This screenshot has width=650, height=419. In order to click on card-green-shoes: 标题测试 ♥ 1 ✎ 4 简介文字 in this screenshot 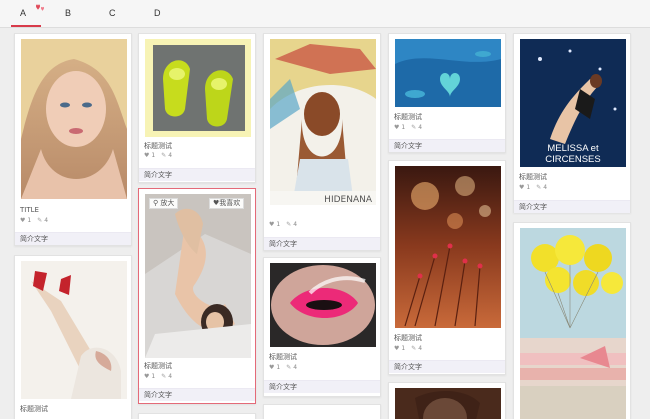, I will do `click(197, 108)`.